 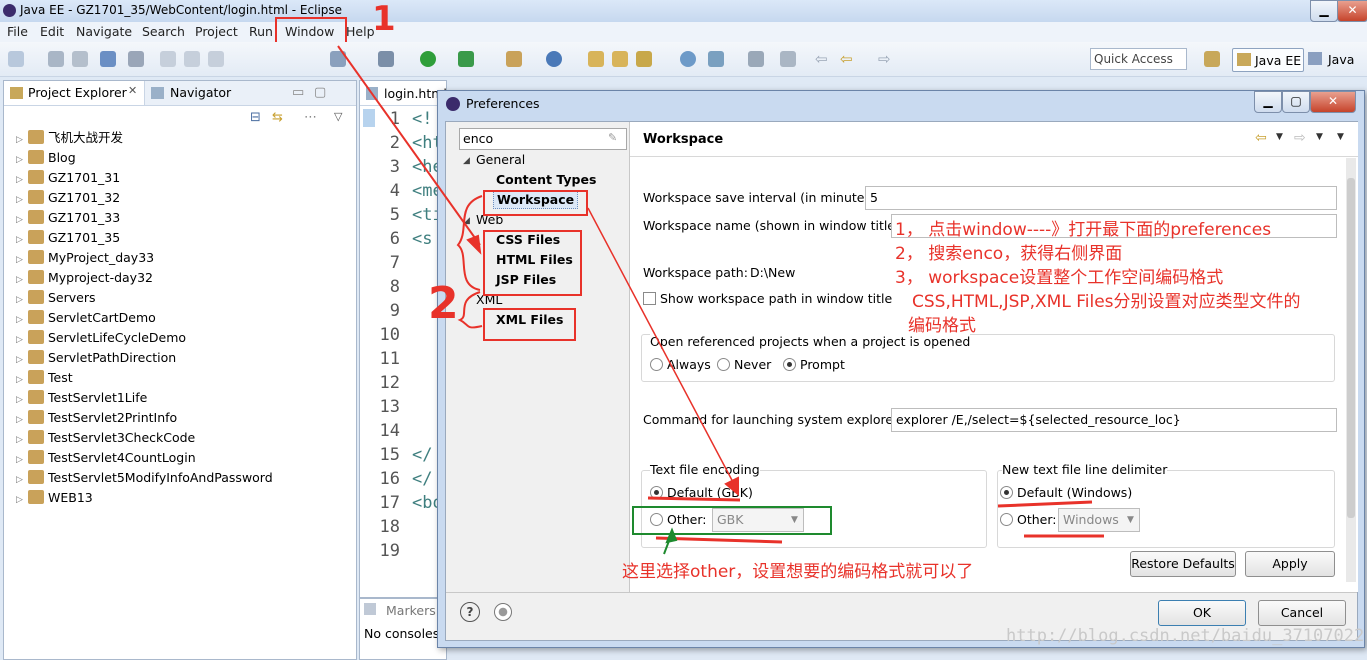 I want to click on annotation-number-1: 1, so click(x=384, y=19).